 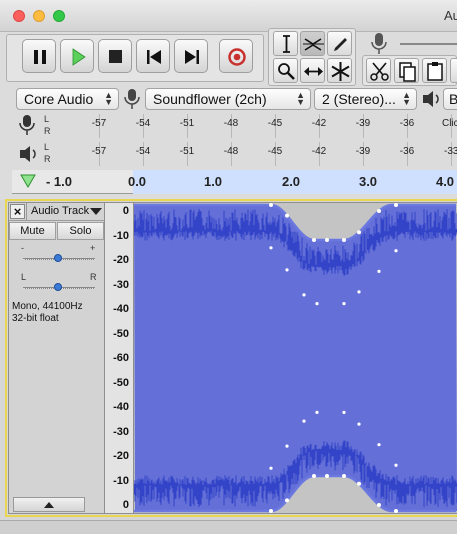 I want to click on zoom-tool-button, so click(x=285, y=70).